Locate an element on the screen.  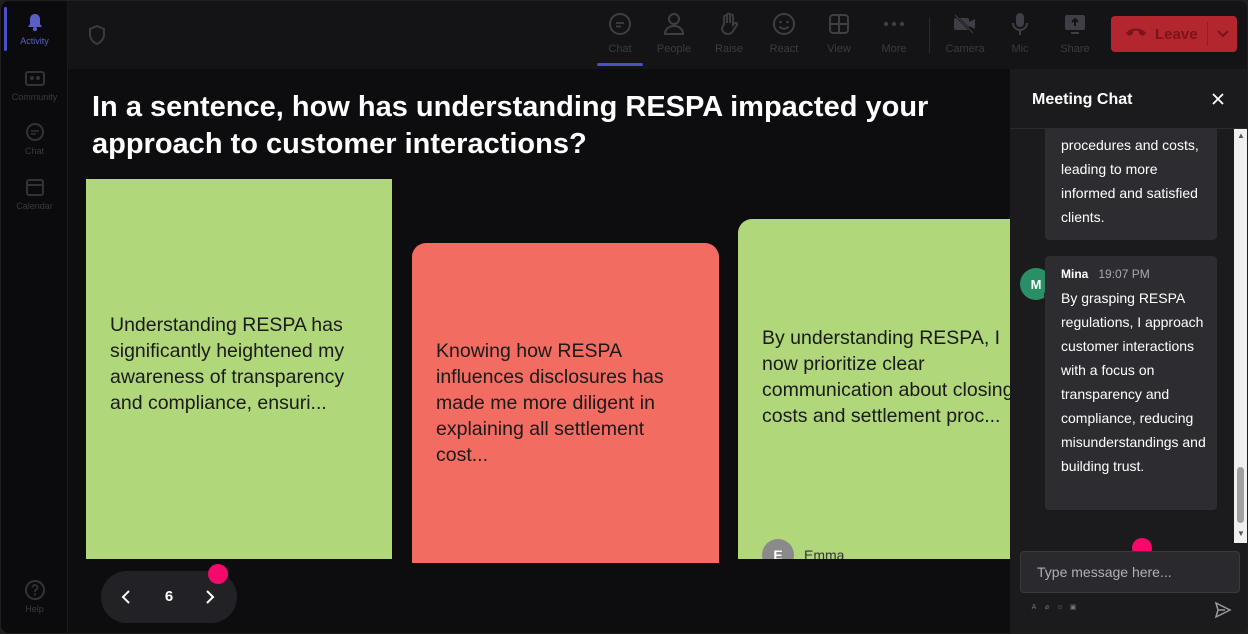
scroll-up-icon: ▲ is located at coordinates (1241, 135).